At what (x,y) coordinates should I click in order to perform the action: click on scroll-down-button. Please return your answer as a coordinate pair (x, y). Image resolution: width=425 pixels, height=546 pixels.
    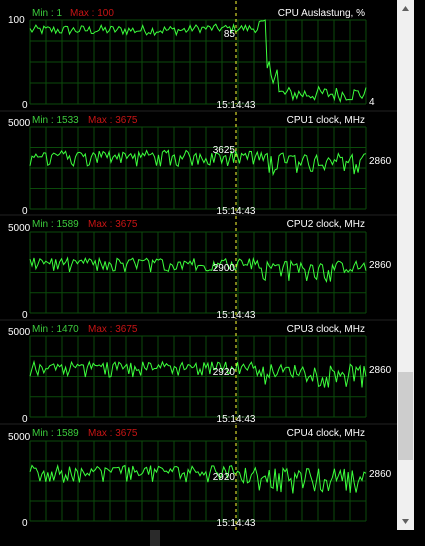
    Looking at the image, I should click on (405, 521).